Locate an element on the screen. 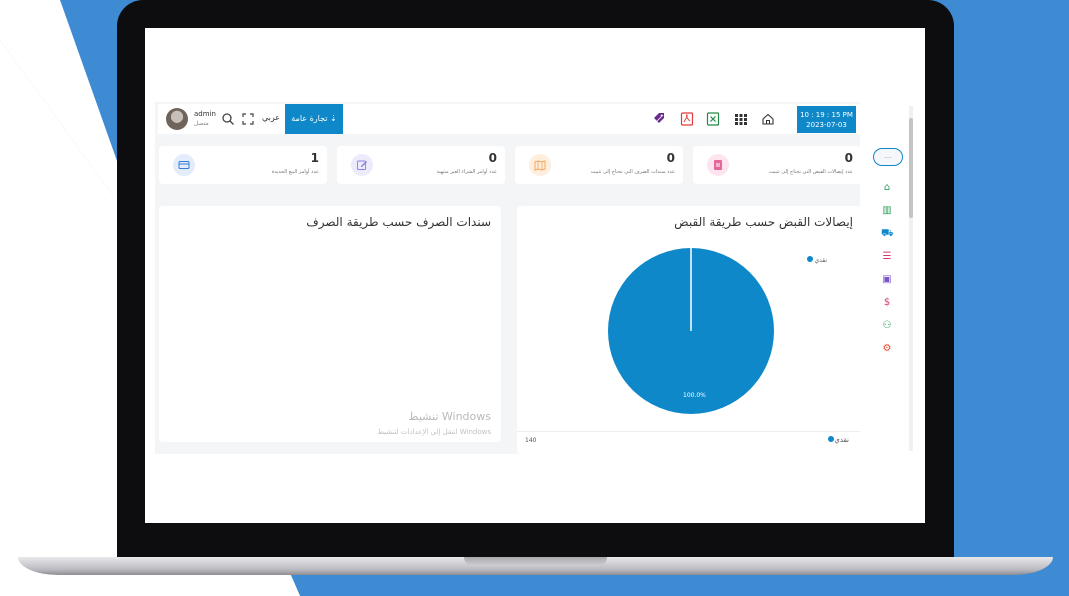  card-icon is located at coordinates (184, 165).